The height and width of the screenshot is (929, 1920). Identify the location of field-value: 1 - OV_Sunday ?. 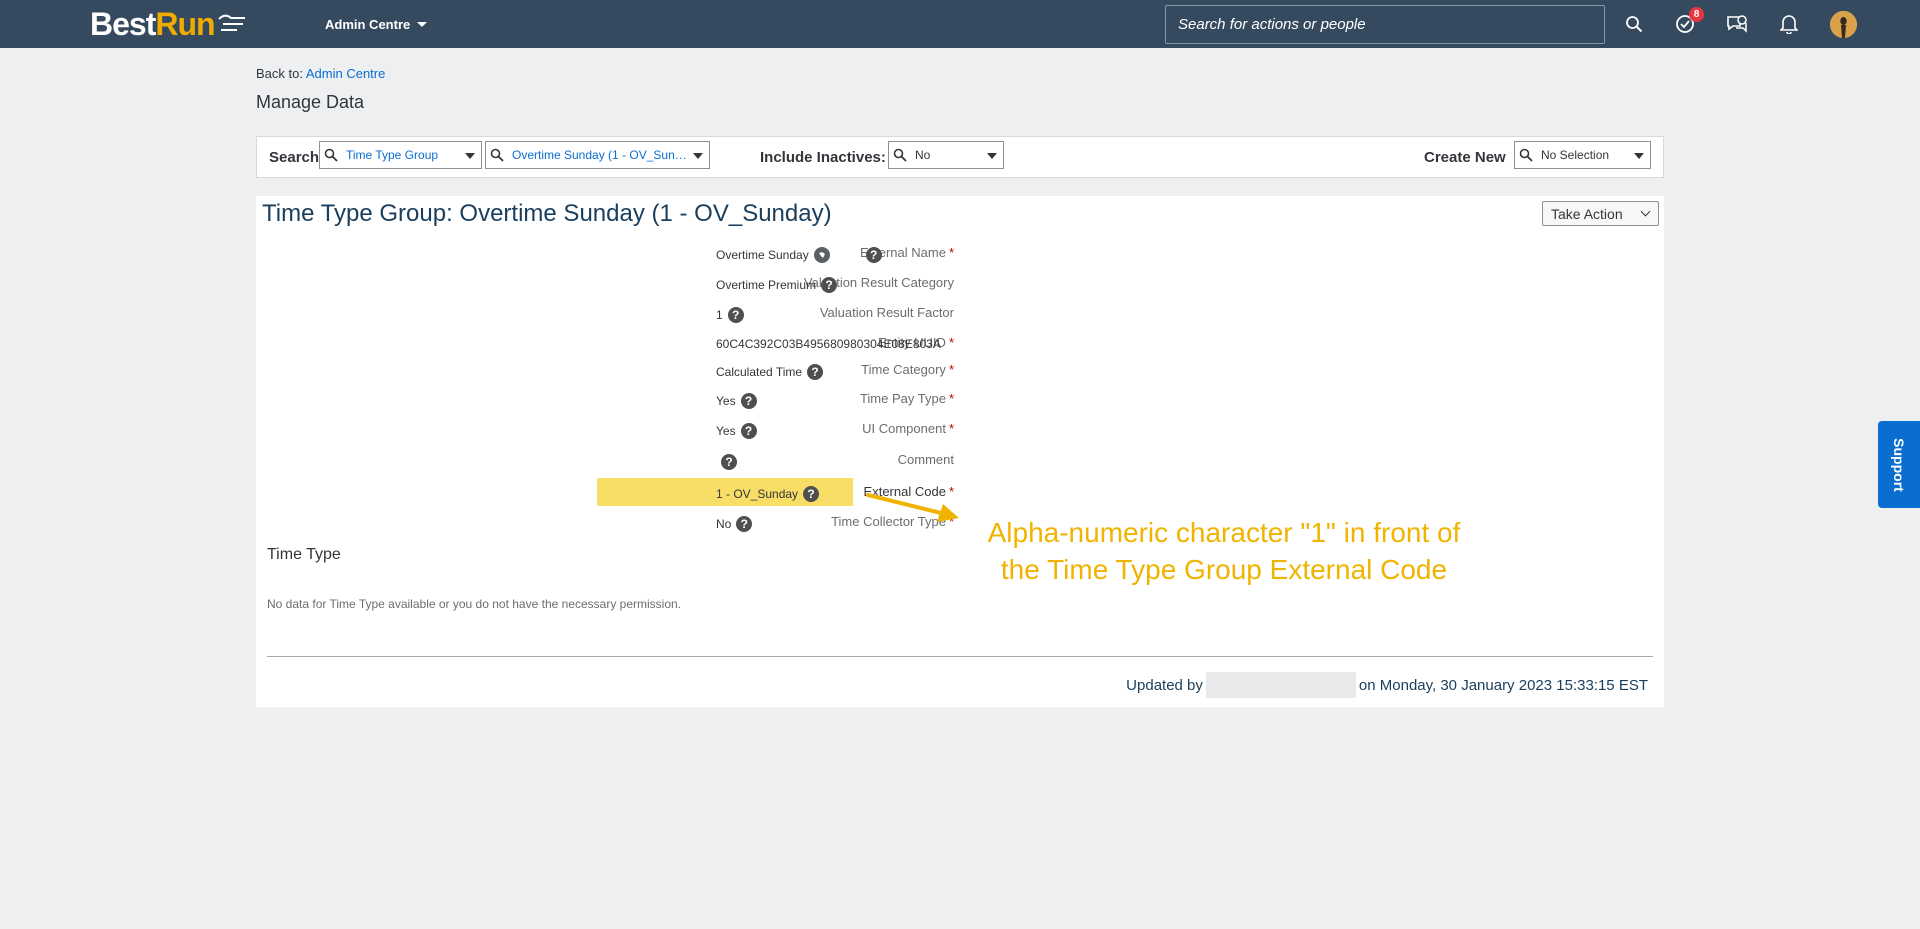
(768, 494).